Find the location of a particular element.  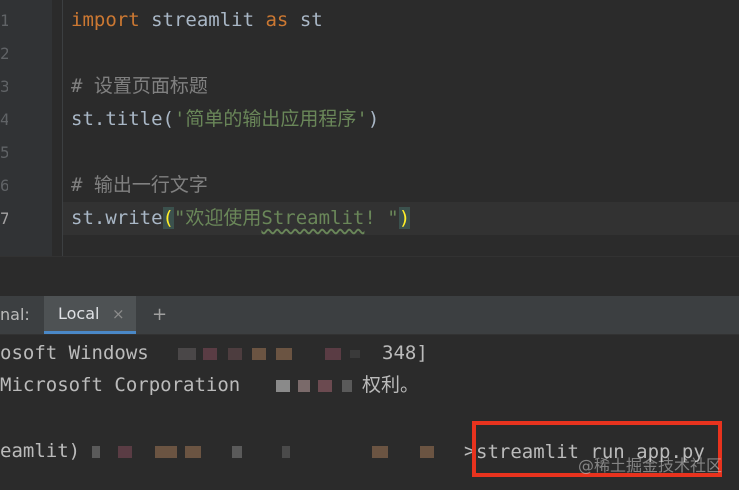

line-number: 6 is located at coordinates (4, 185).